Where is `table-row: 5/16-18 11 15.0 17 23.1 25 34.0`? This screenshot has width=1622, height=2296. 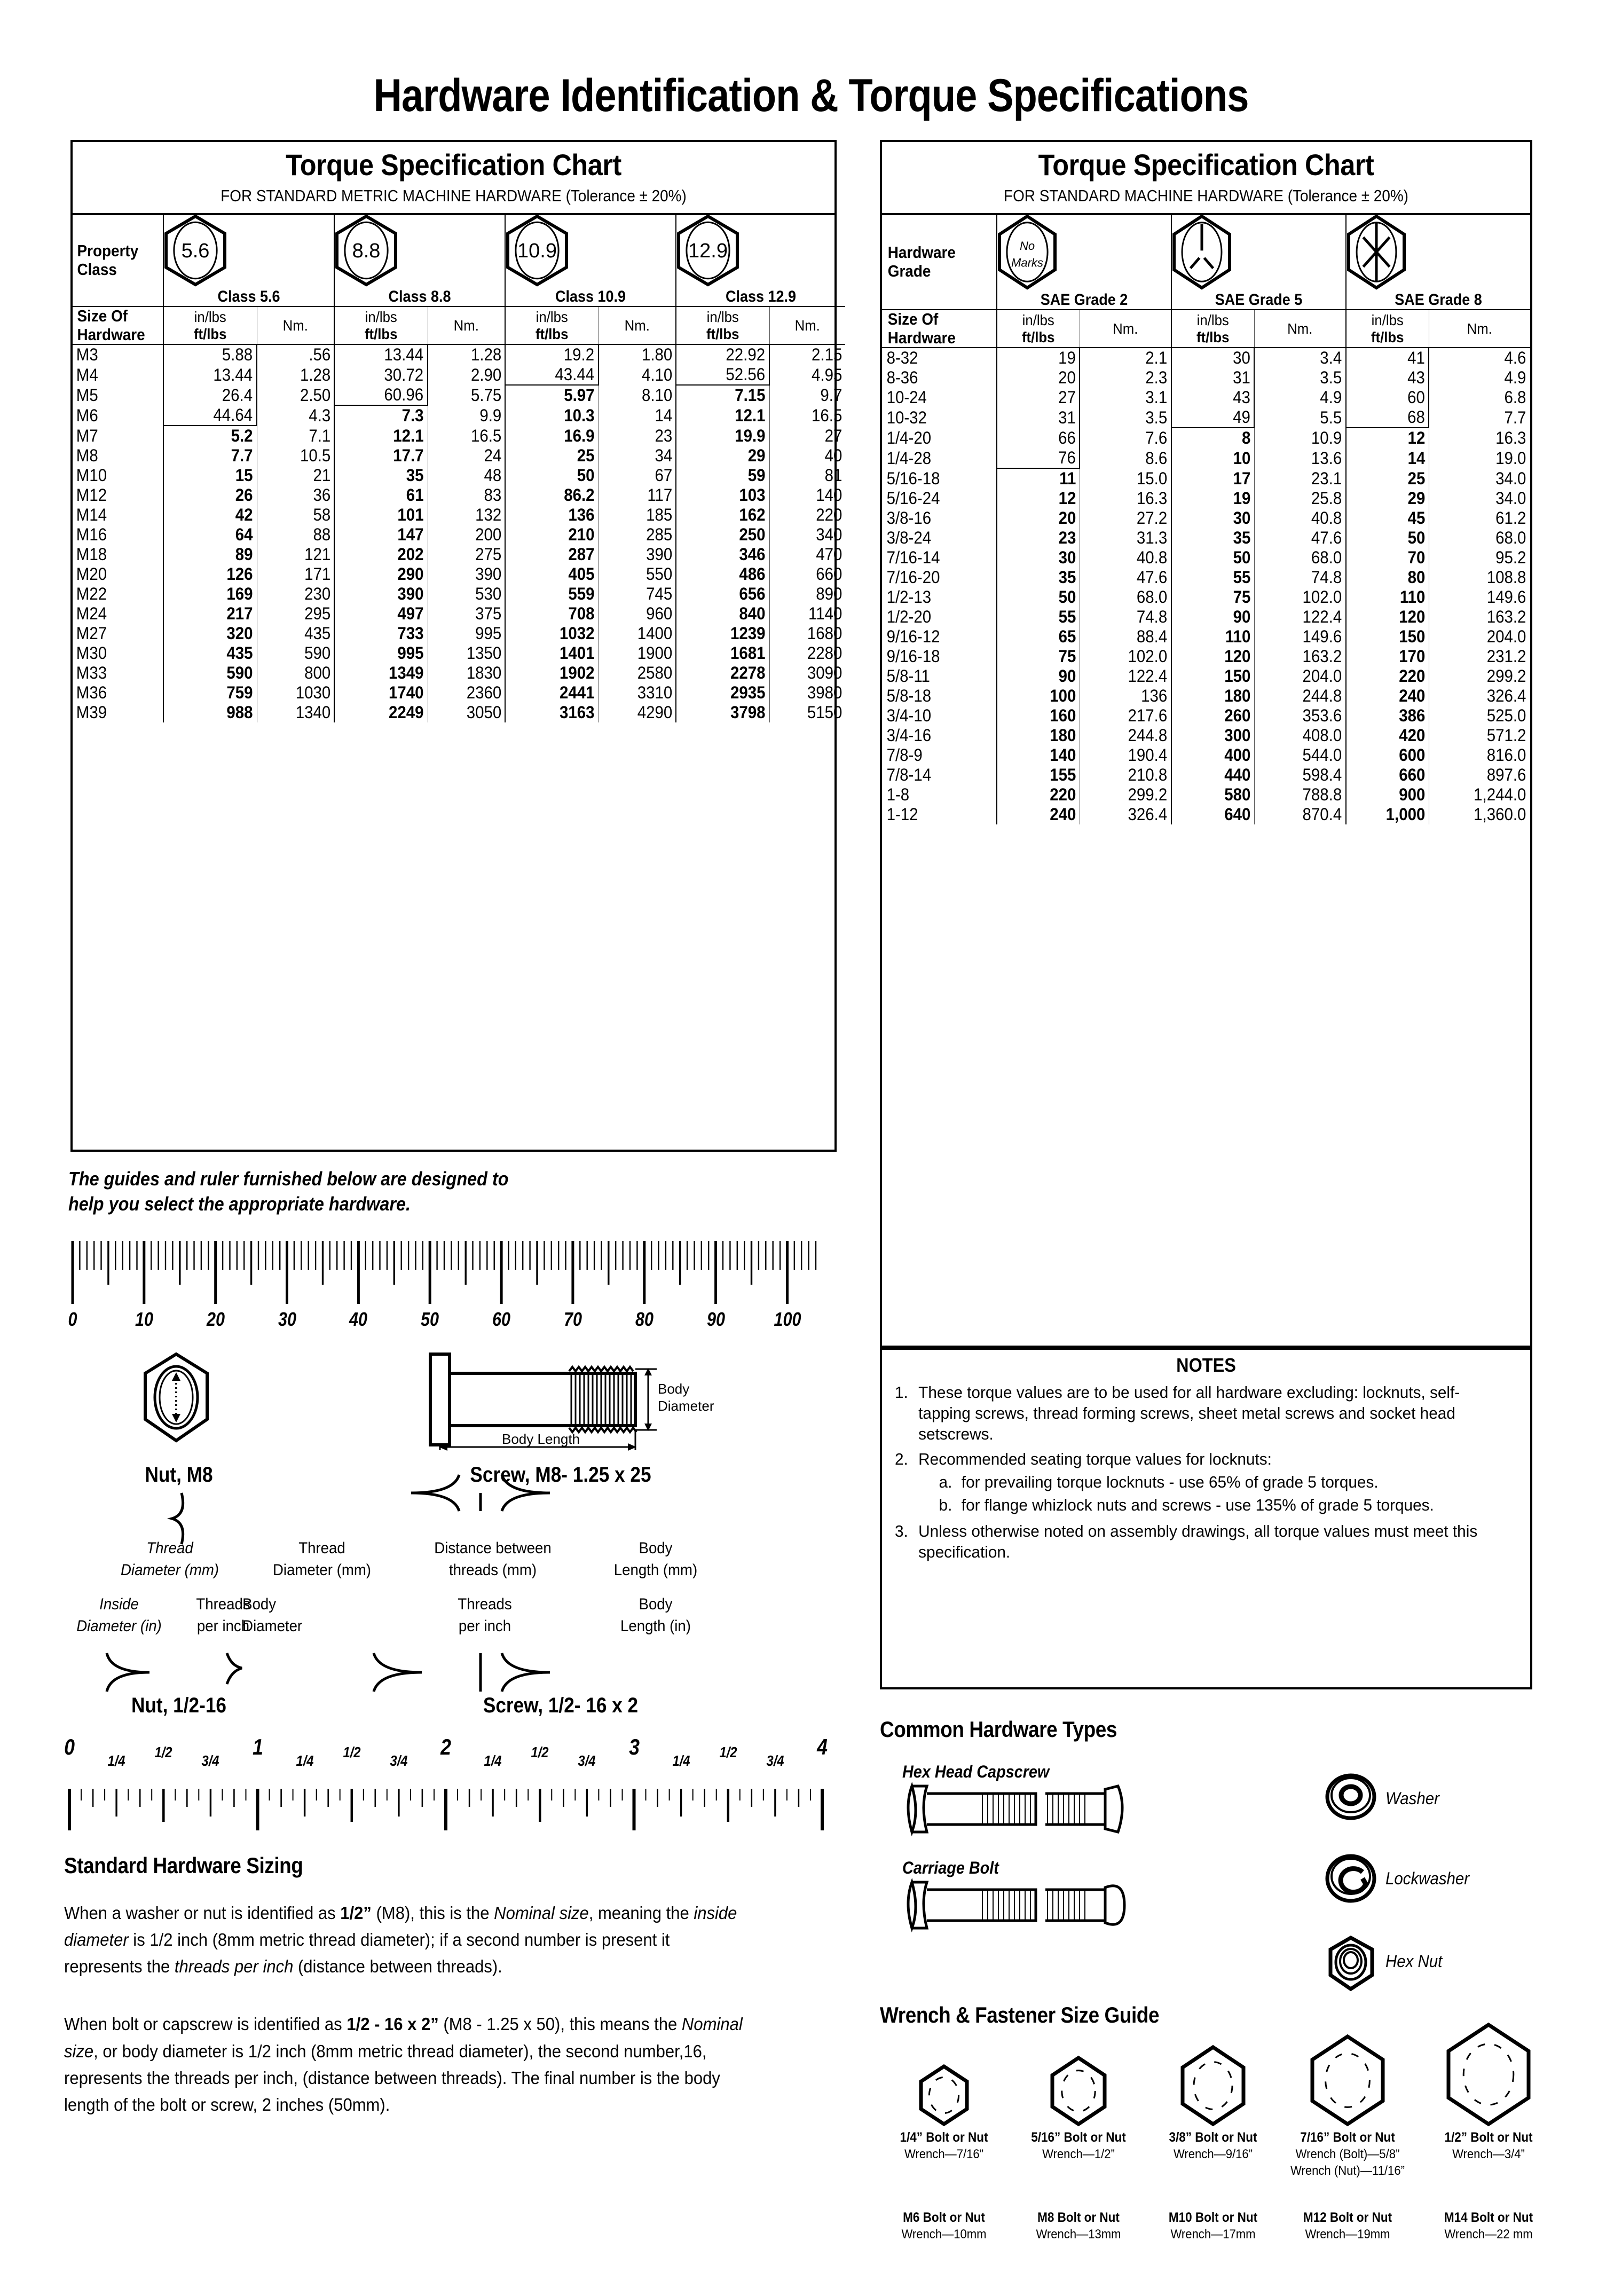
table-row: 5/16-18 11 15.0 17 23.1 25 34.0 is located at coordinates (1206, 478).